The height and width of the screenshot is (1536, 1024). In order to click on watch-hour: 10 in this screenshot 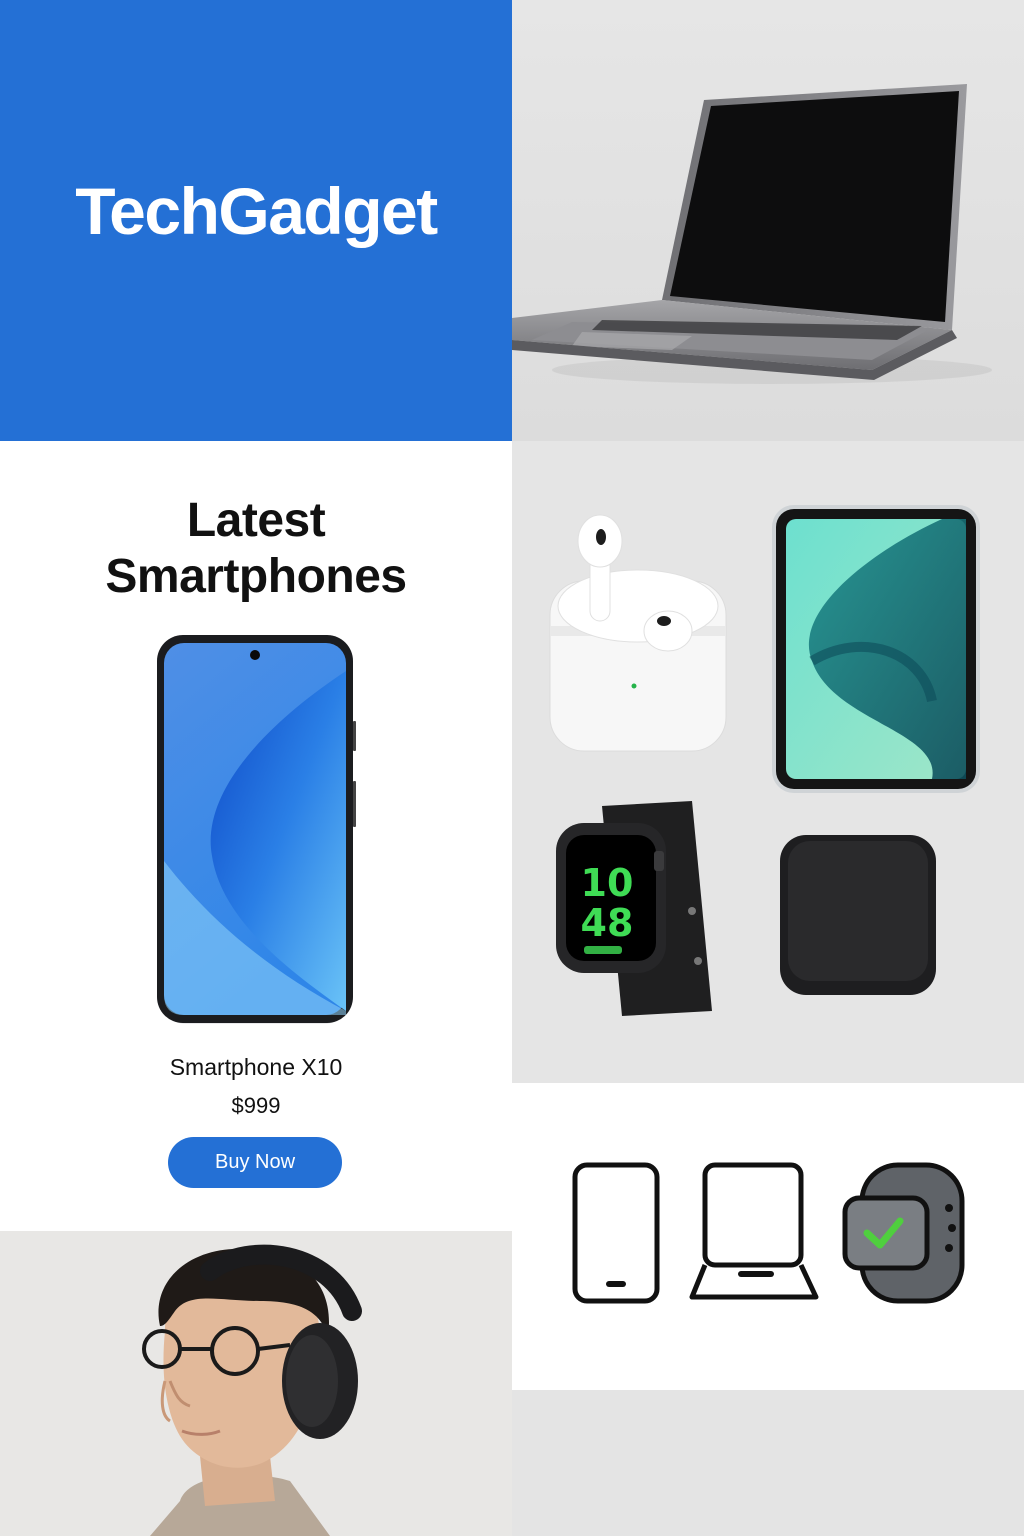, I will do `click(607, 883)`.